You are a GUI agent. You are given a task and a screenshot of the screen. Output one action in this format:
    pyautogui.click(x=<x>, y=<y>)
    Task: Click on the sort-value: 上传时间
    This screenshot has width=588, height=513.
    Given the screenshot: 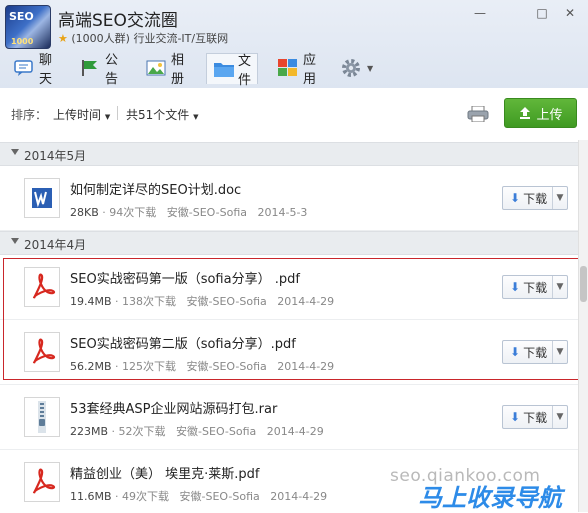 What is the action you would take?
    pyautogui.click(x=77, y=115)
    